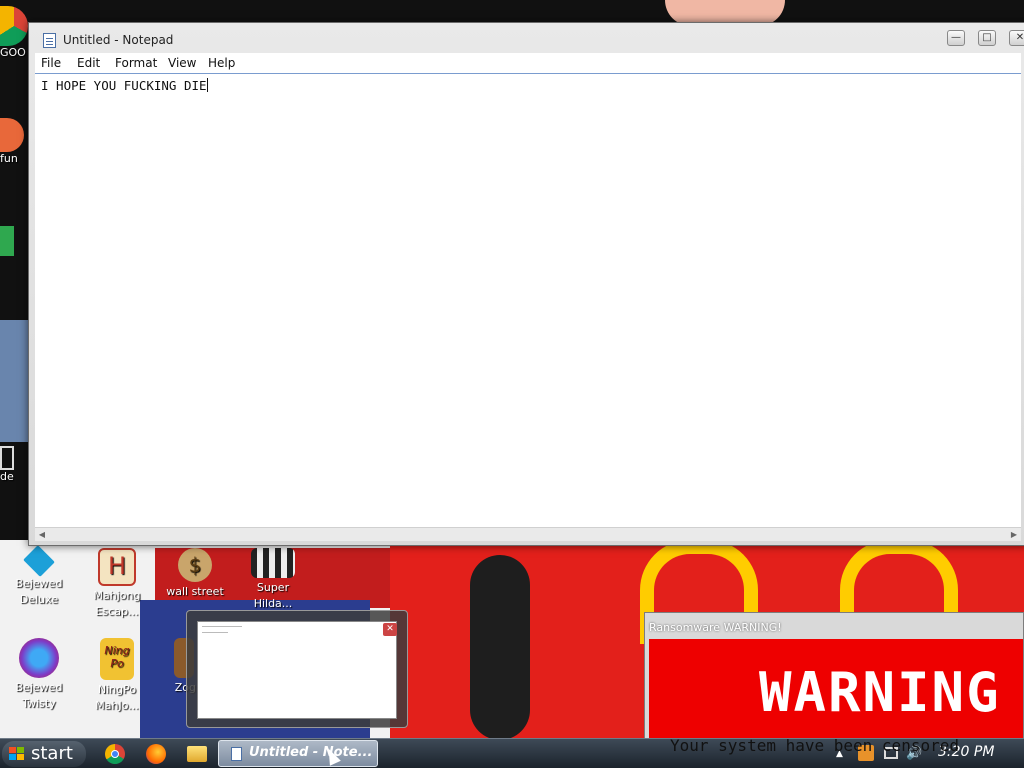  Describe the element at coordinates (15, 464) in the screenshot. I see `desktop-icon-de: de` at that location.